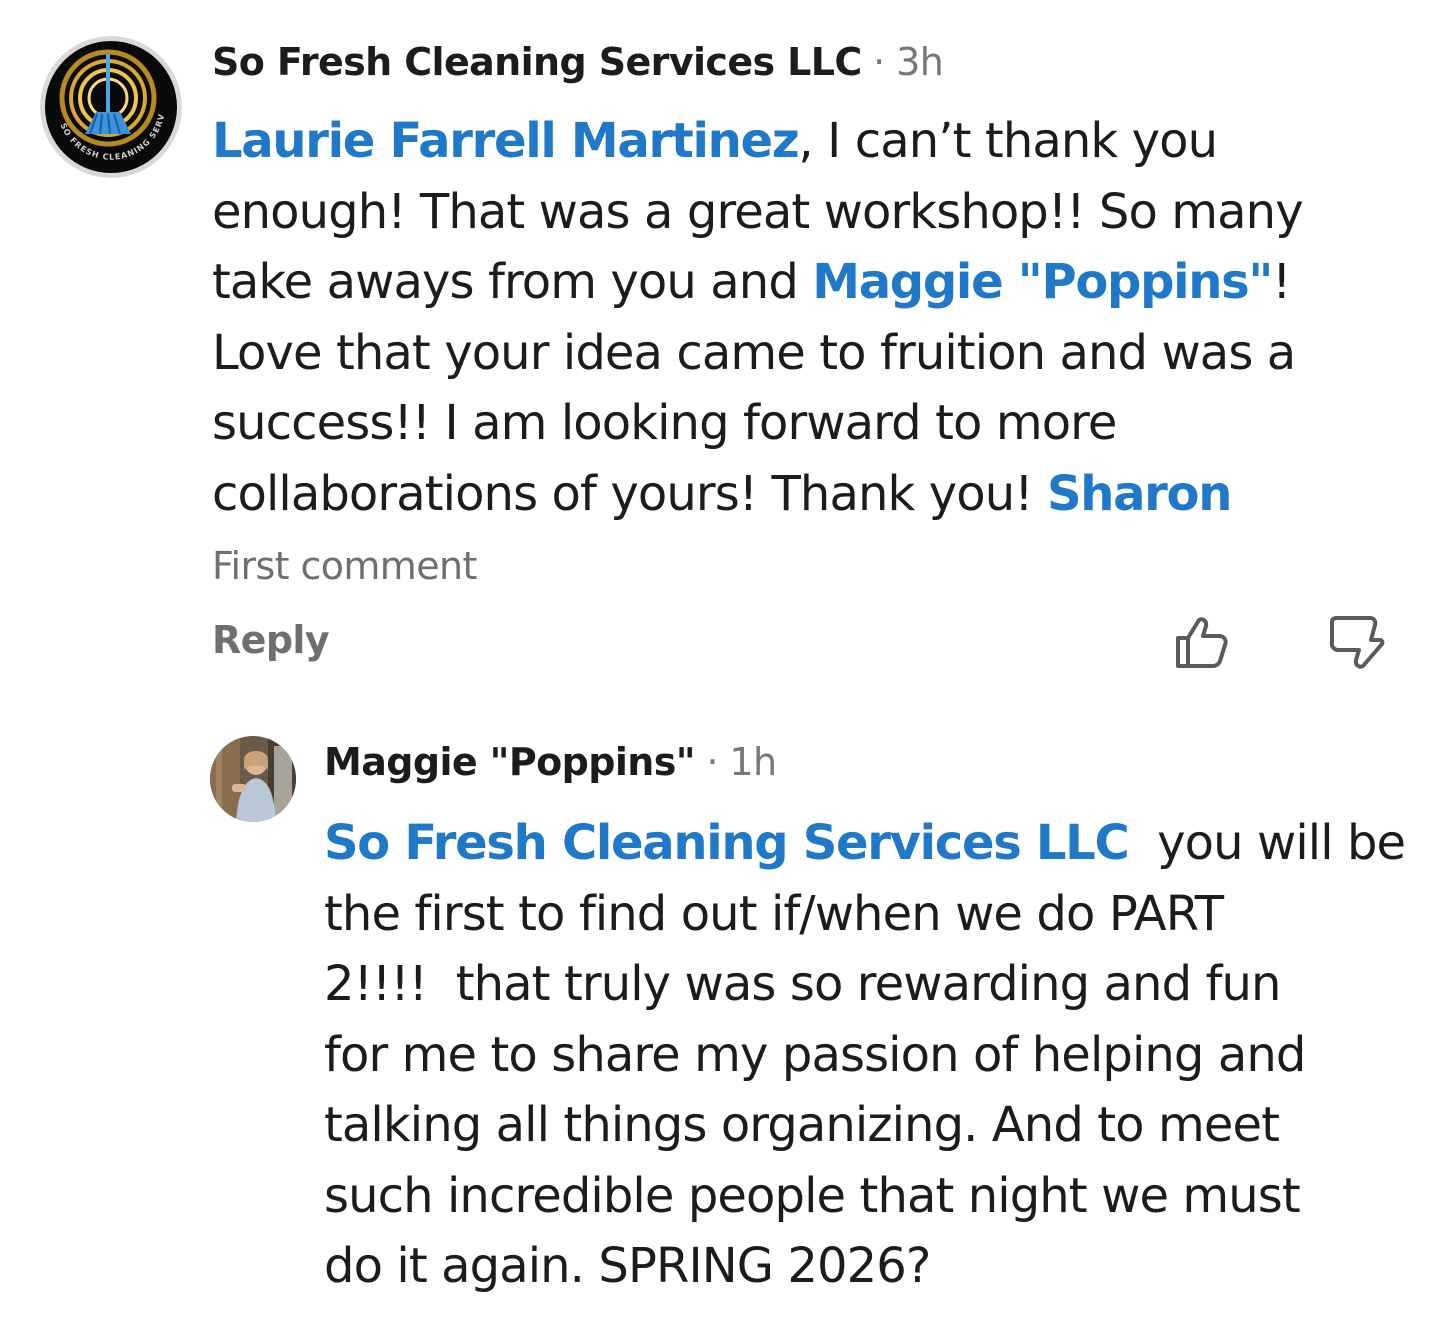 This screenshot has width=1440, height=1340. I want to click on thumbs-down-icon, so click(1357, 642).